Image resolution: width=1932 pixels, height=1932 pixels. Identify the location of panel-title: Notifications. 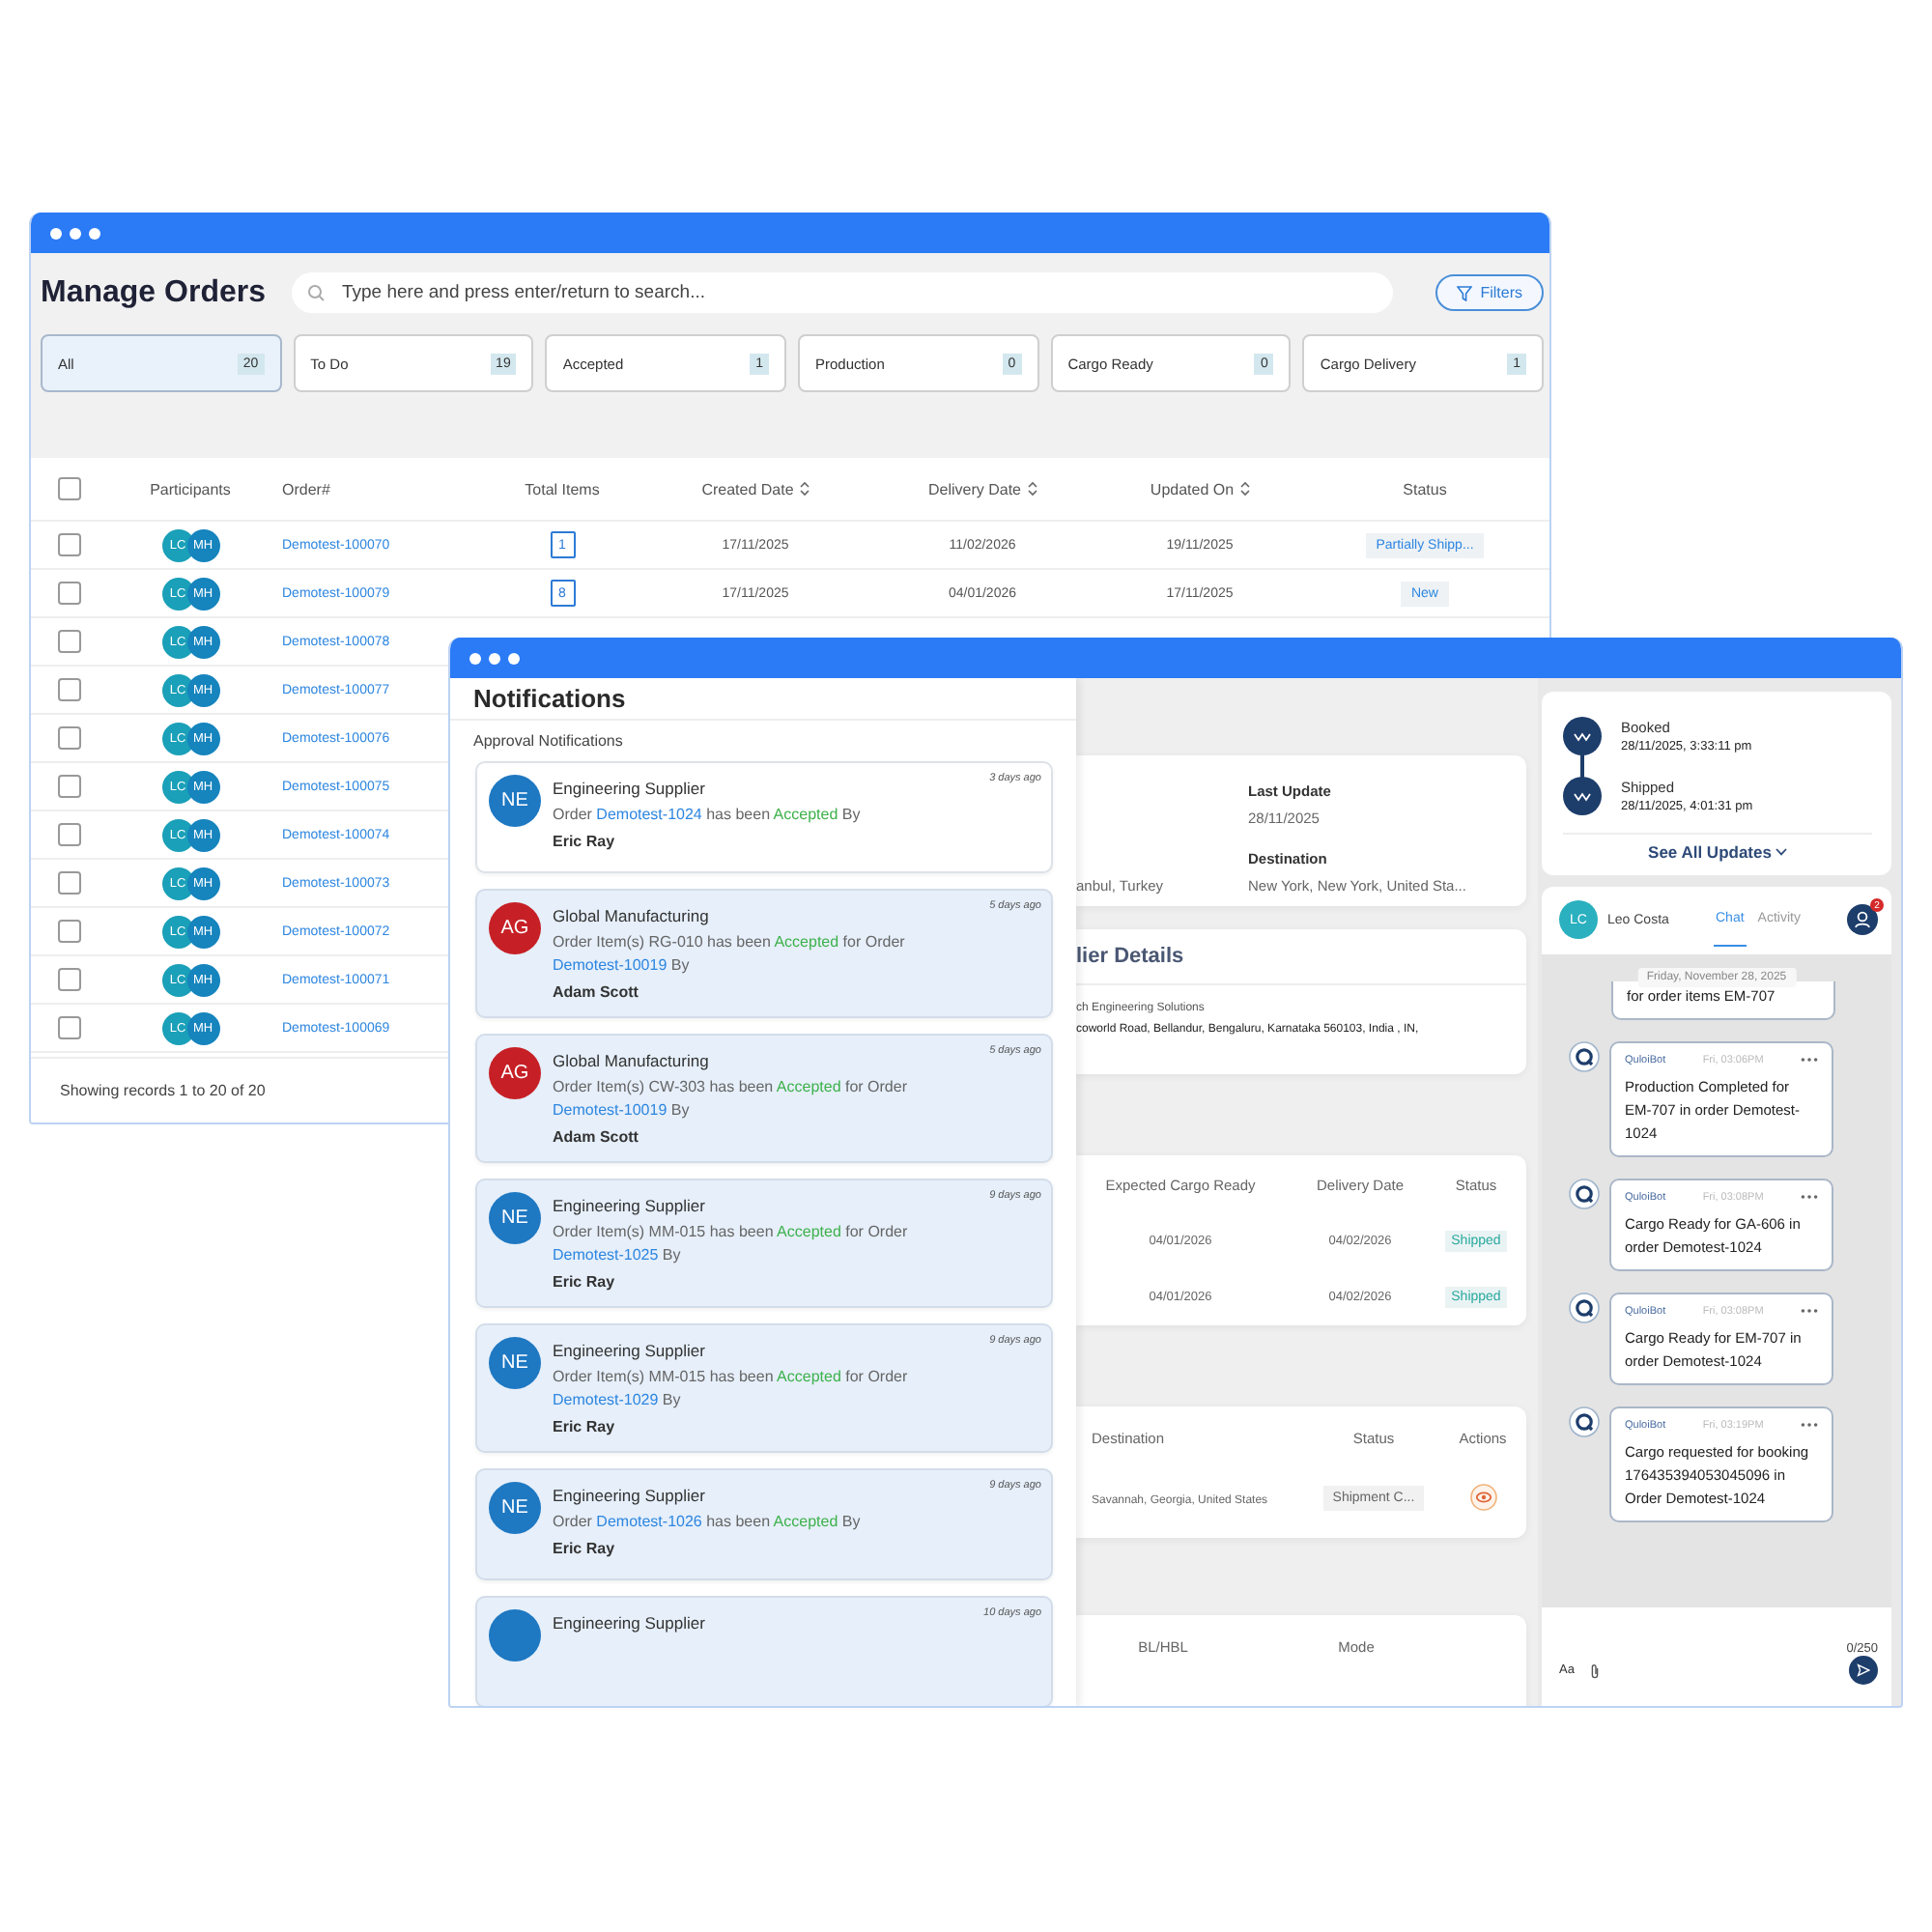
(763, 699).